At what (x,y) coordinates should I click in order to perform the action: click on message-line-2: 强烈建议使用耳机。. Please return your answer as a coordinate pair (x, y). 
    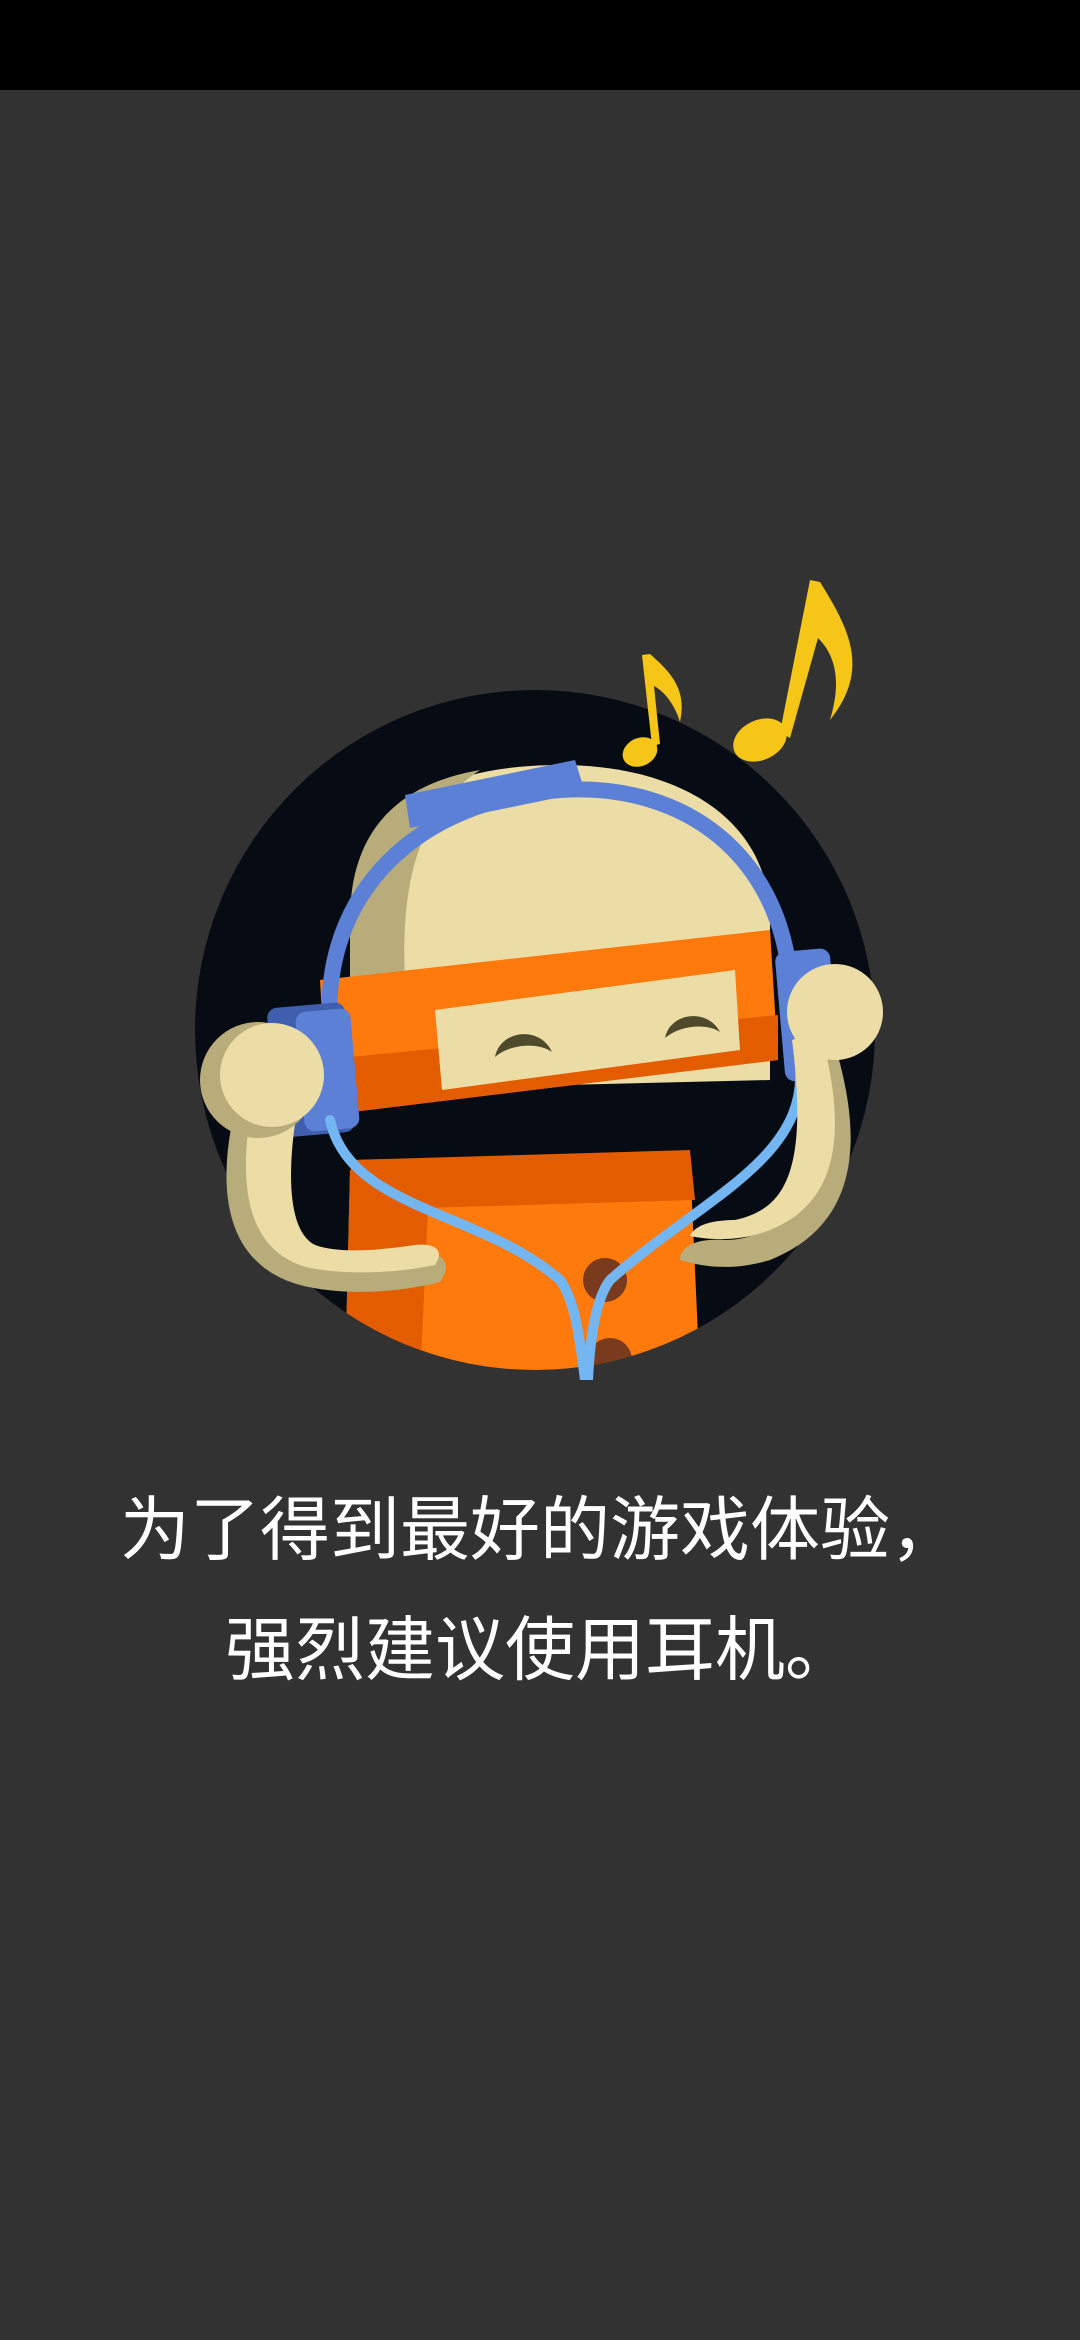
    Looking at the image, I should click on (540, 1650).